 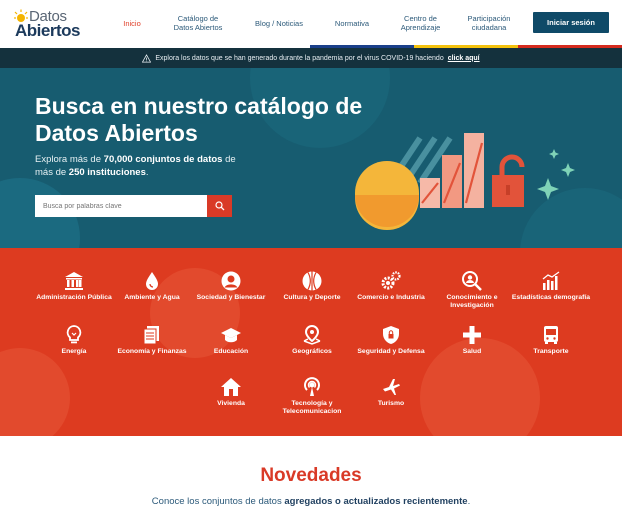 I want to click on category-ambiente-agua: Ambiente y Agua, so click(x=152, y=286).